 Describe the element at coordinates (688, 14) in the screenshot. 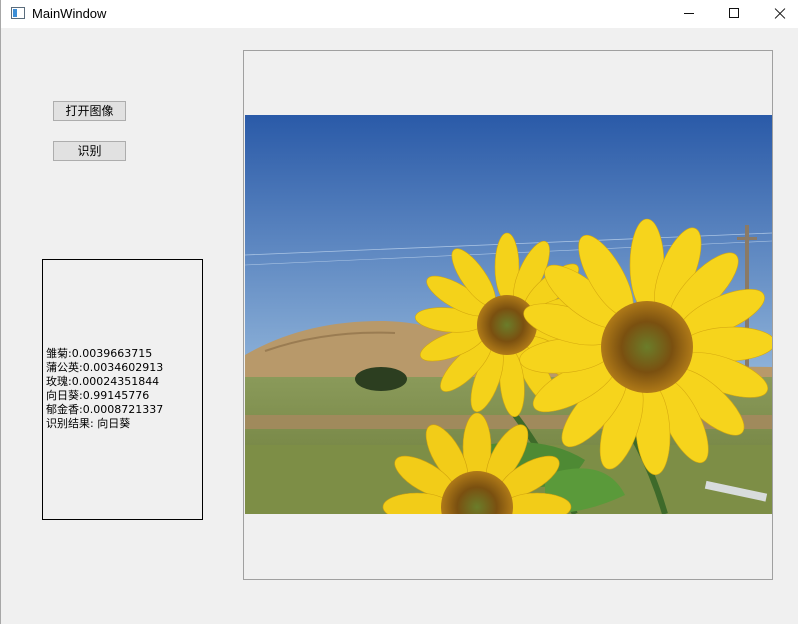

I see `minimize-button` at that location.